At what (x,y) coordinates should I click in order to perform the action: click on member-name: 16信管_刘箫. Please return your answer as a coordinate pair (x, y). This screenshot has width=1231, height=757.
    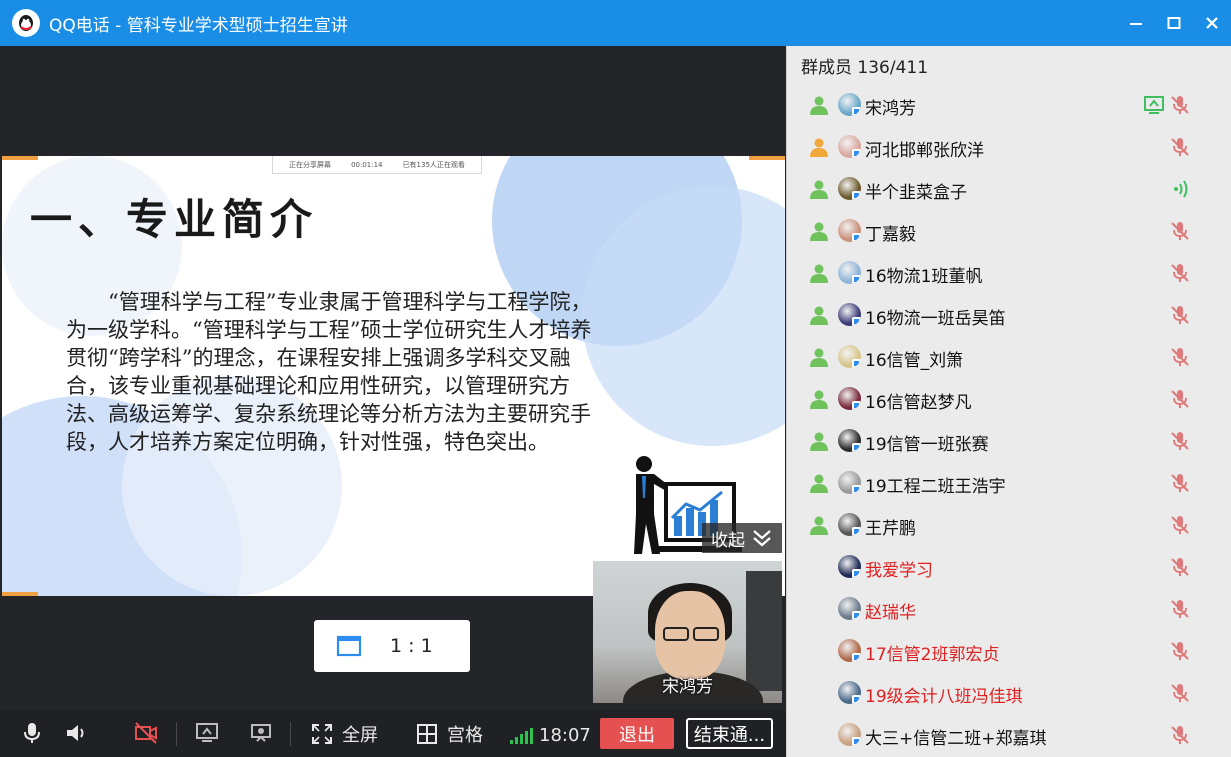
    Looking at the image, I should click on (914, 361).